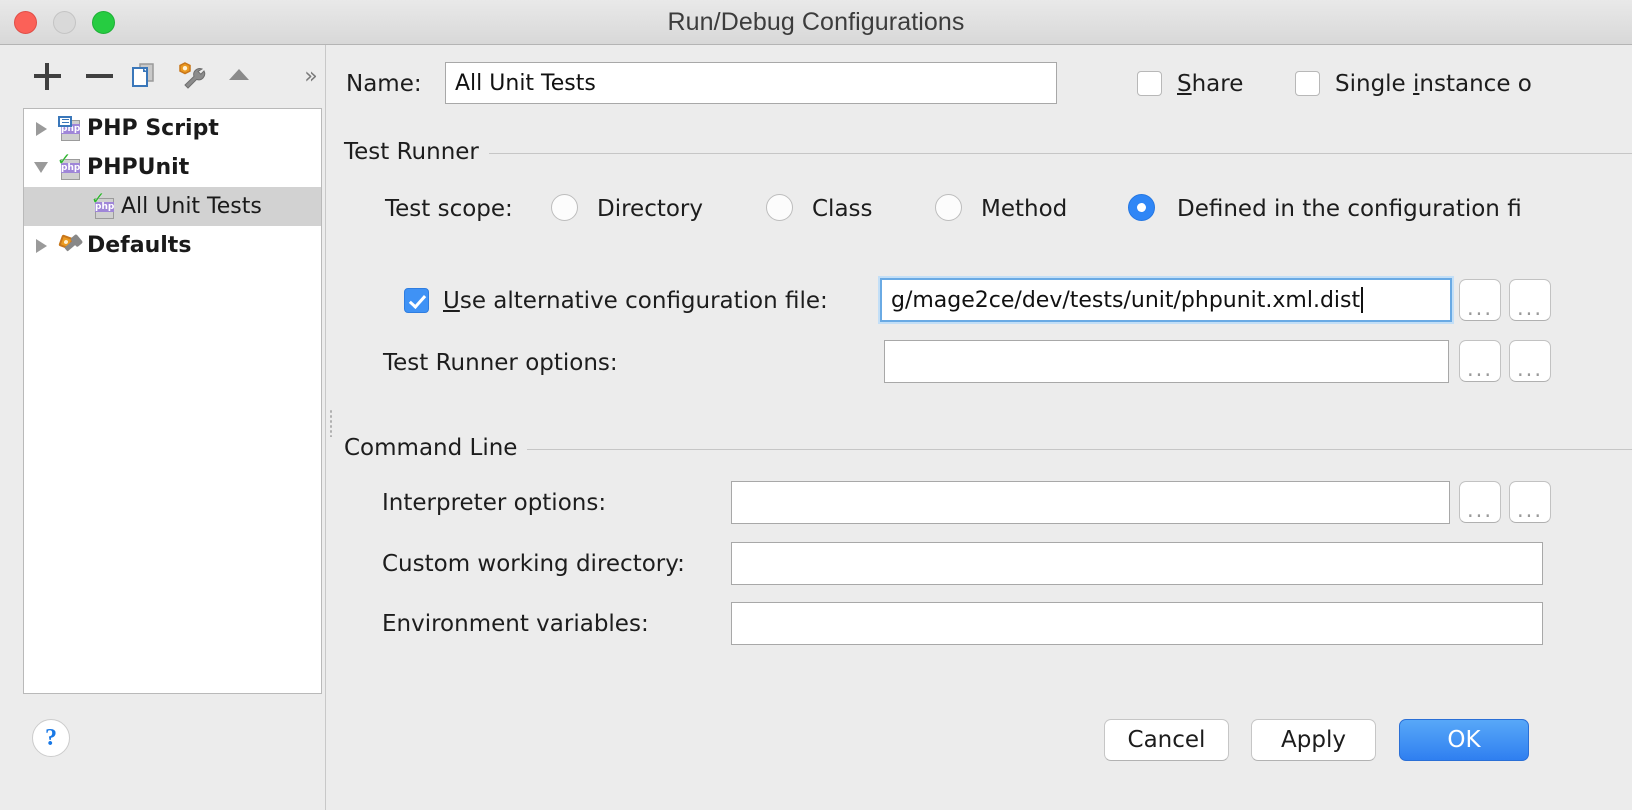 This screenshot has width=1632, height=810. What do you see at coordinates (71, 128) in the screenshot?
I see `php-script-icon` at bounding box center [71, 128].